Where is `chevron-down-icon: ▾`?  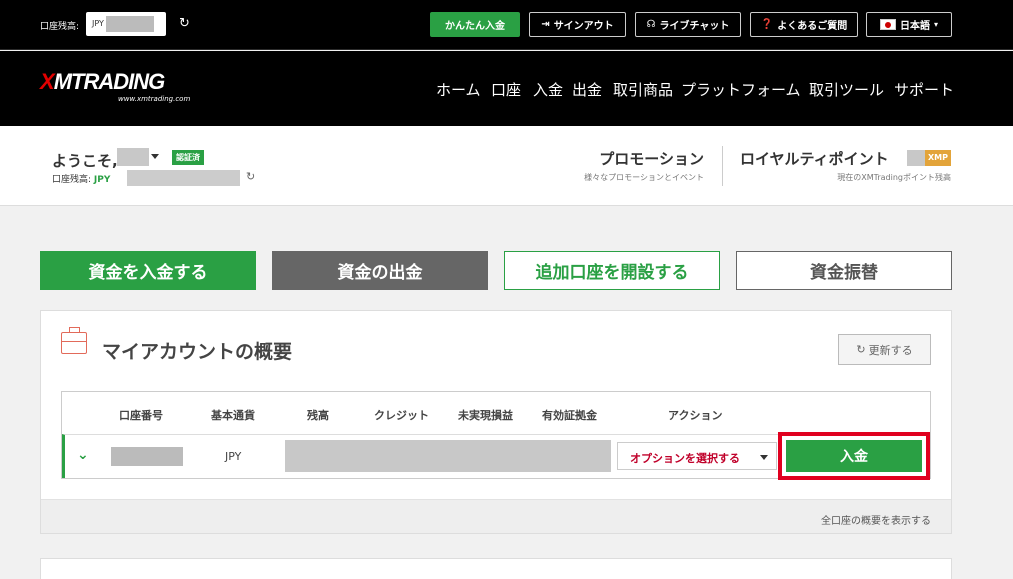 chevron-down-icon: ▾ is located at coordinates (935, 24).